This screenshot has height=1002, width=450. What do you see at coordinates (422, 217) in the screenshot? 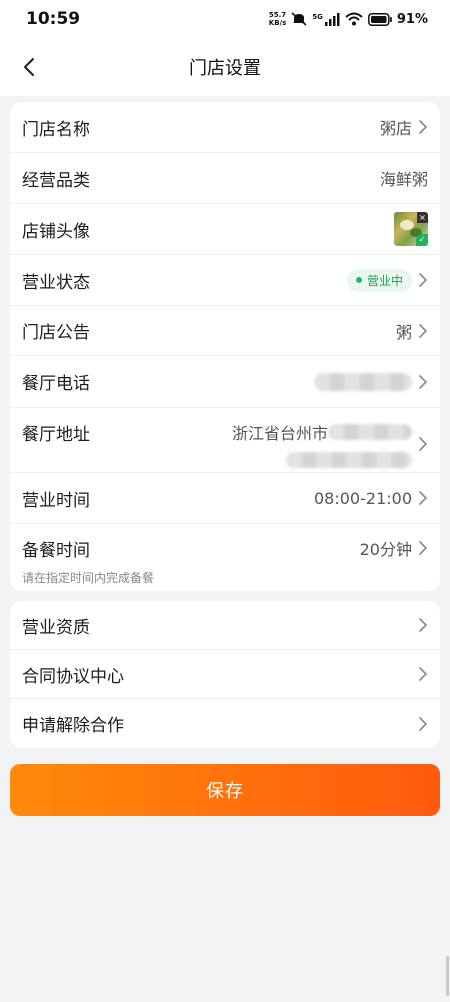
I see `close-icon: ×` at bounding box center [422, 217].